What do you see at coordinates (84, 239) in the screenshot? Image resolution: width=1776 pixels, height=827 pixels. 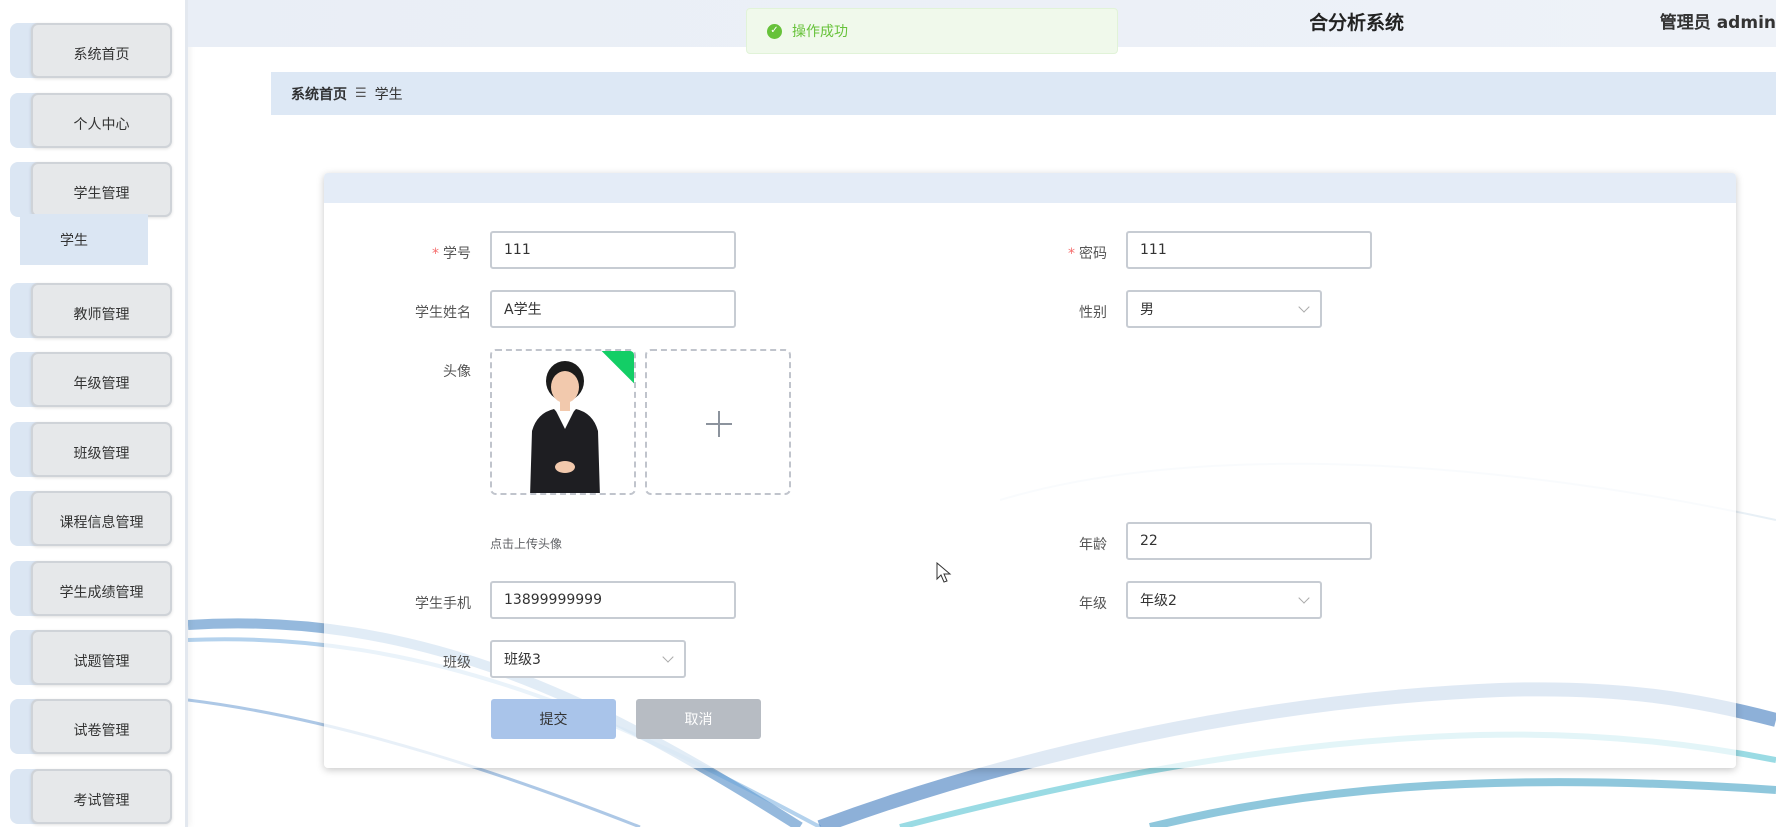 I see `sidebar-subitem-student: 学生` at bounding box center [84, 239].